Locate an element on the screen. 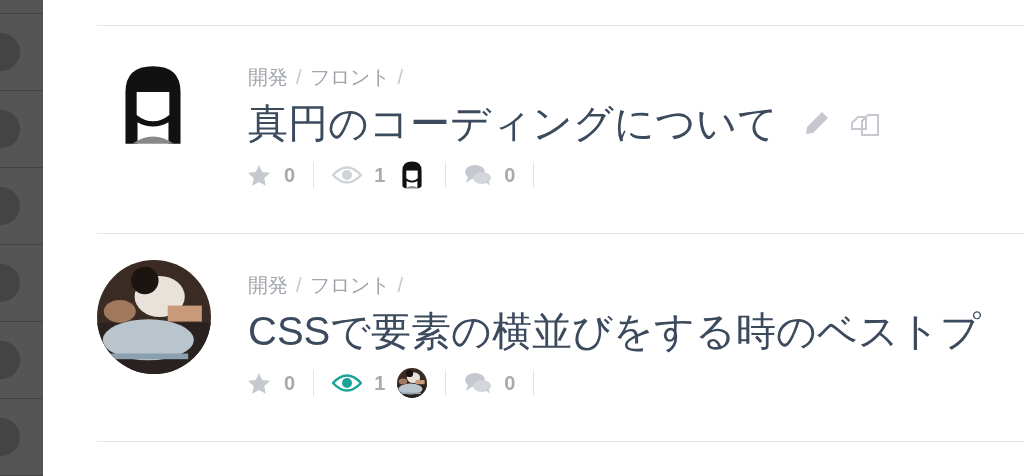  pencil-icon is located at coordinates (817, 123).